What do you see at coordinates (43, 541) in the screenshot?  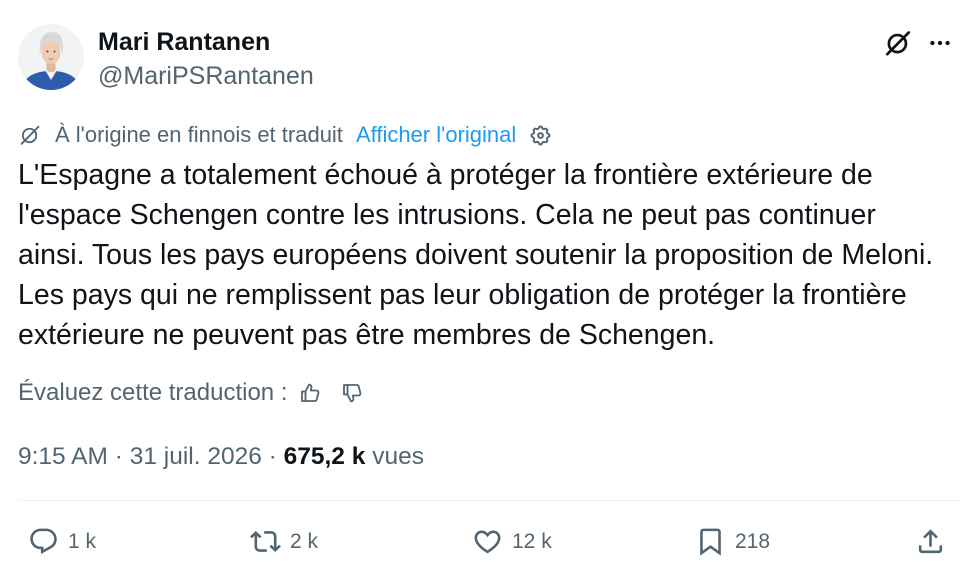 I see `reply-icon` at bounding box center [43, 541].